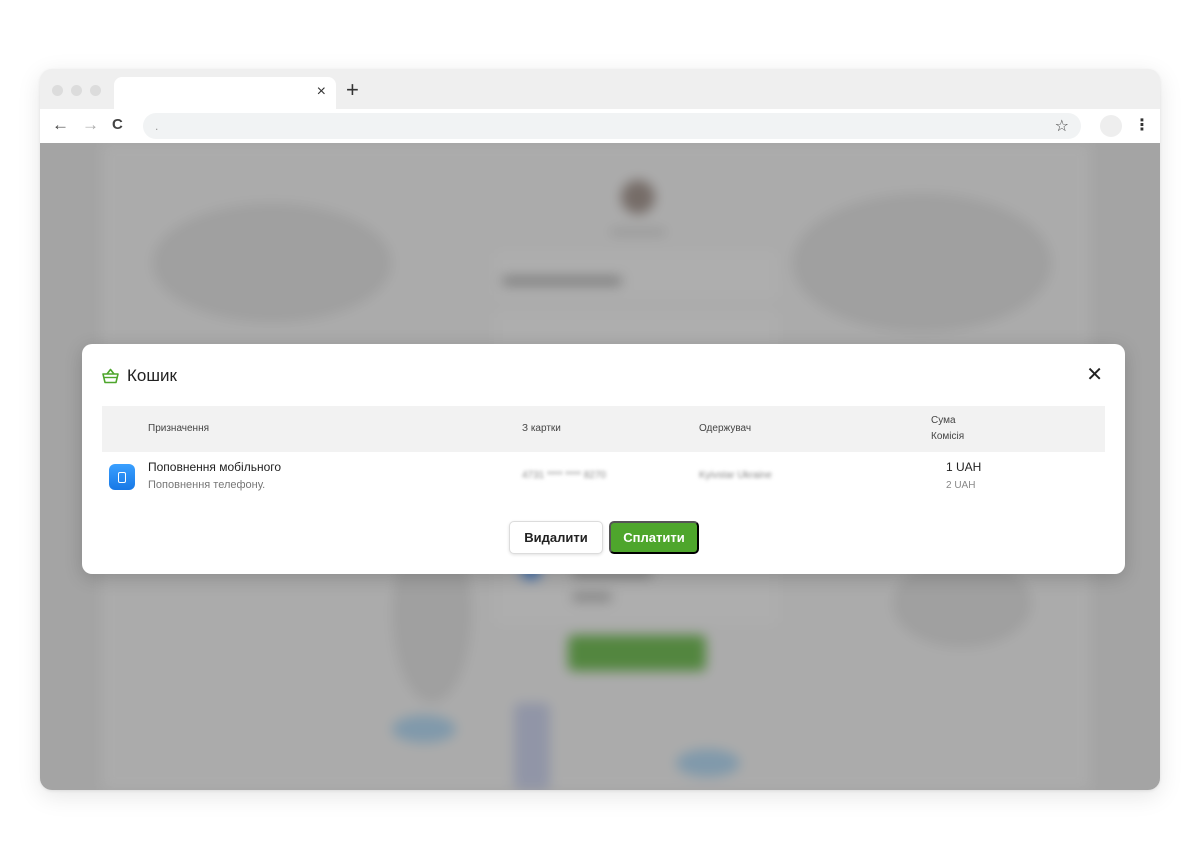  What do you see at coordinates (352, 90) in the screenshot?
I see `new-tab-button: +` at bounding box center [352, 90].